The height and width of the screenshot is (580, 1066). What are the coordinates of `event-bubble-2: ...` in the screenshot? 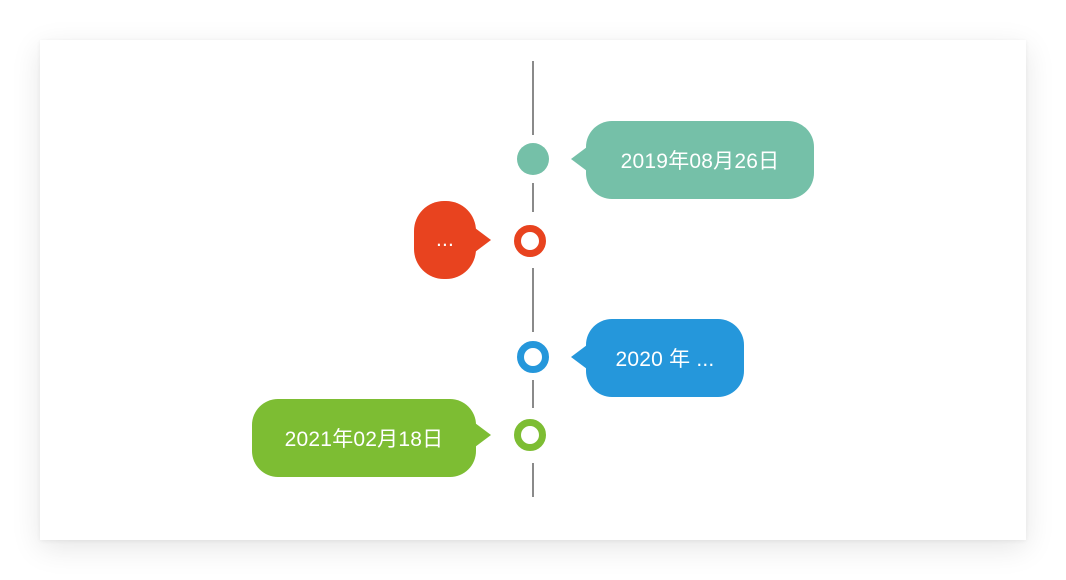 It's located at (445, 240).